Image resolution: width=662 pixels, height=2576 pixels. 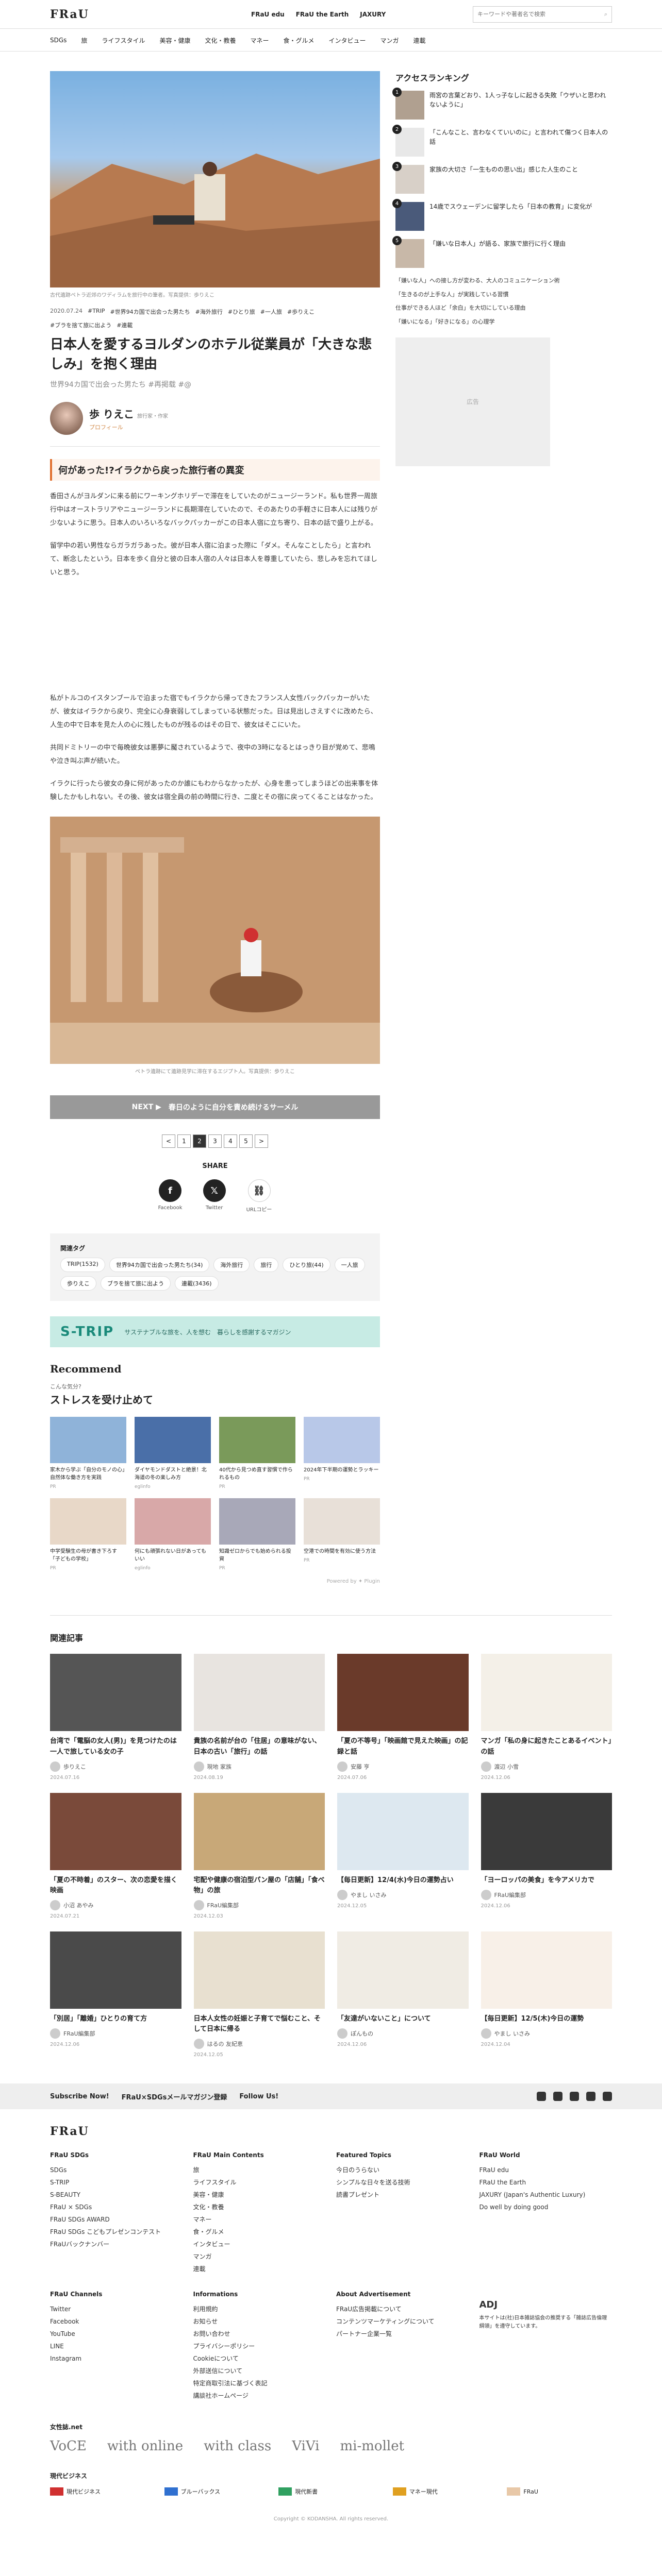 I want to click on ranking-item: 4 14歳でスウェーデンに留学したら「日本の教育」に変化が, so click(x=502, y=215).